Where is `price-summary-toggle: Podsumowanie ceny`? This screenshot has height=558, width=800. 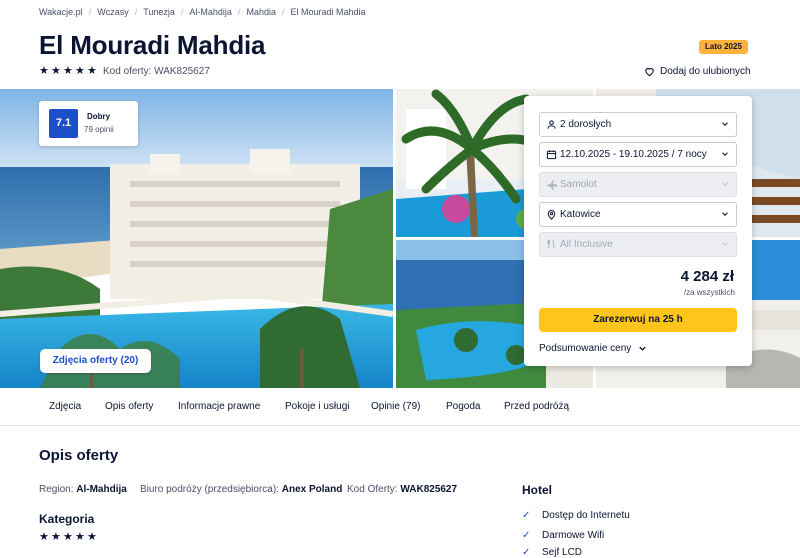 price-summary-toggle: Podsumowanie ceny is located at coordinates (593, 348).